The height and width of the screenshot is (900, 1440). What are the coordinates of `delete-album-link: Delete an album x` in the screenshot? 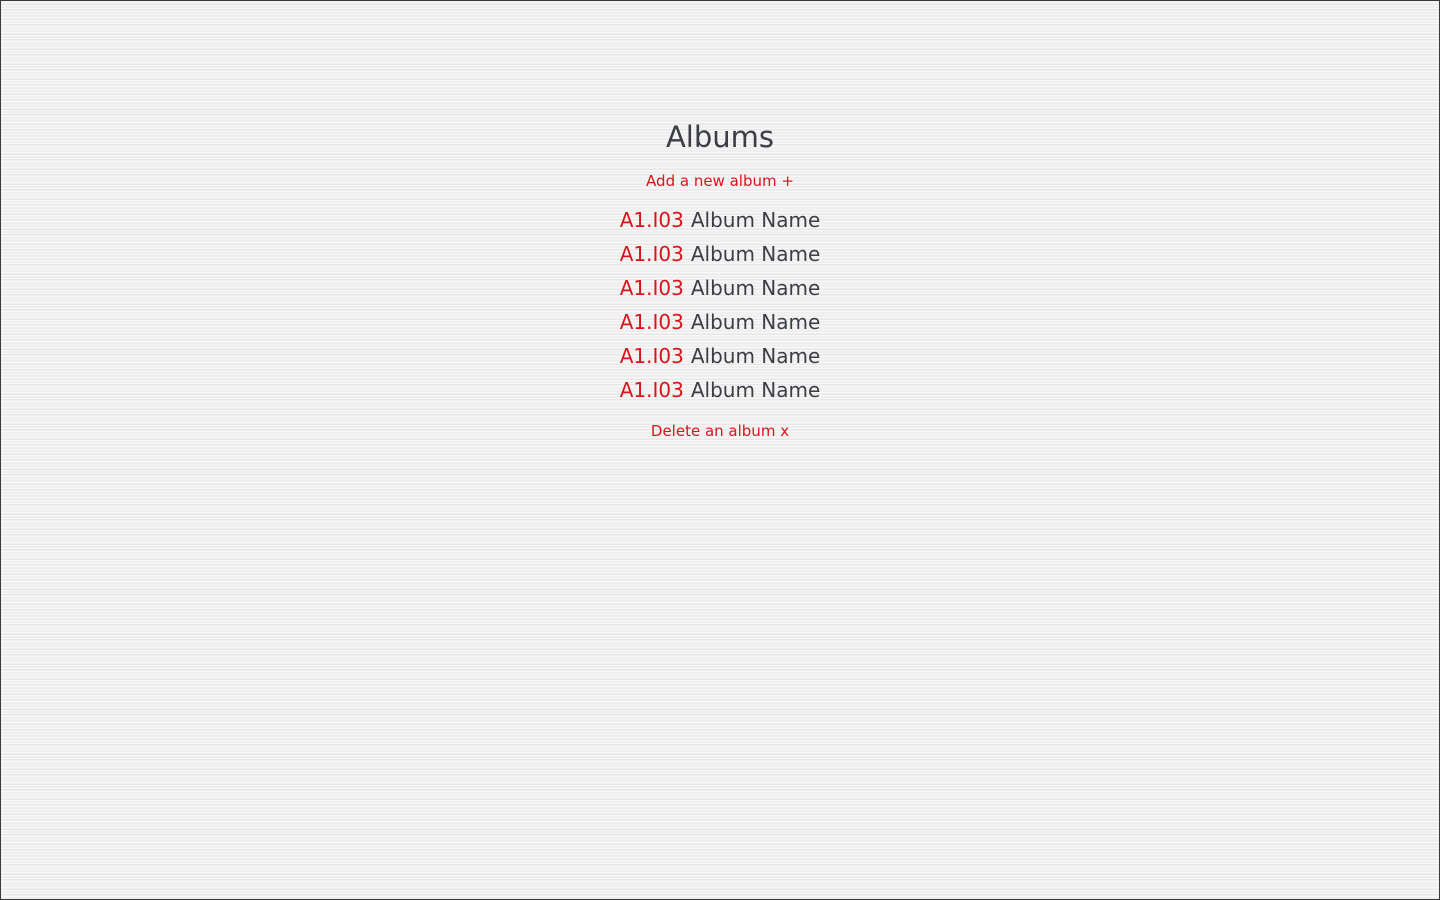 It's located at (720, 431).